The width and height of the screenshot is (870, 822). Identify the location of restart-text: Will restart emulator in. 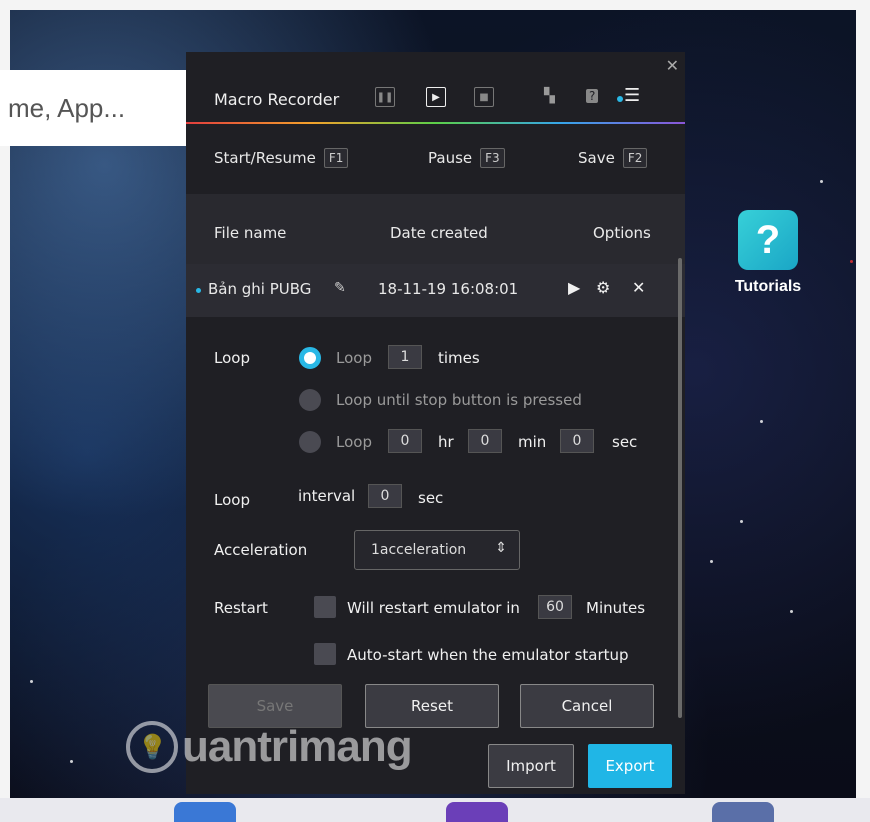
(433, 608).